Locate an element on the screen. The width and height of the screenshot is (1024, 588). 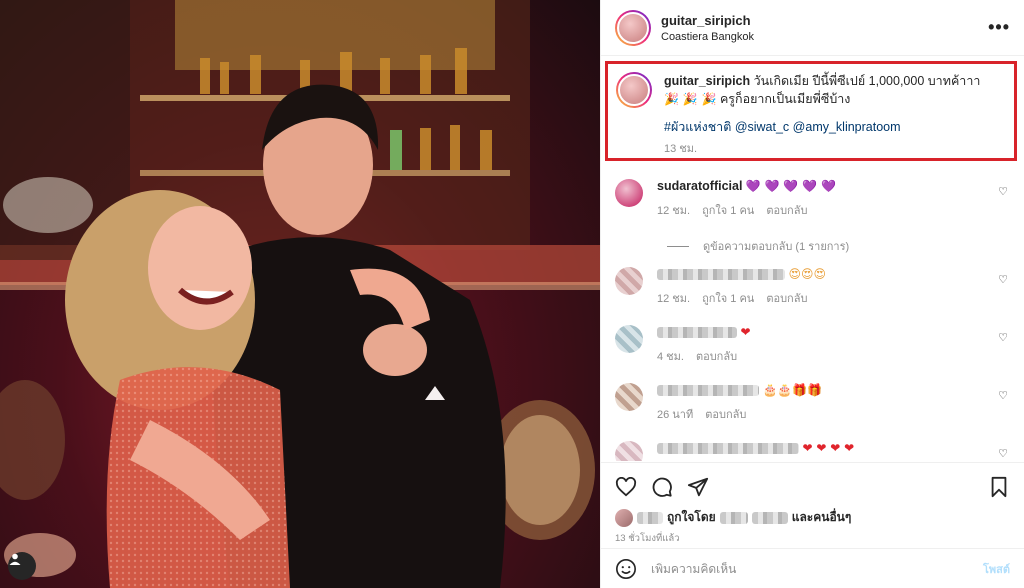
author-username: guitar_siripich is located at coordinates (824, 20).